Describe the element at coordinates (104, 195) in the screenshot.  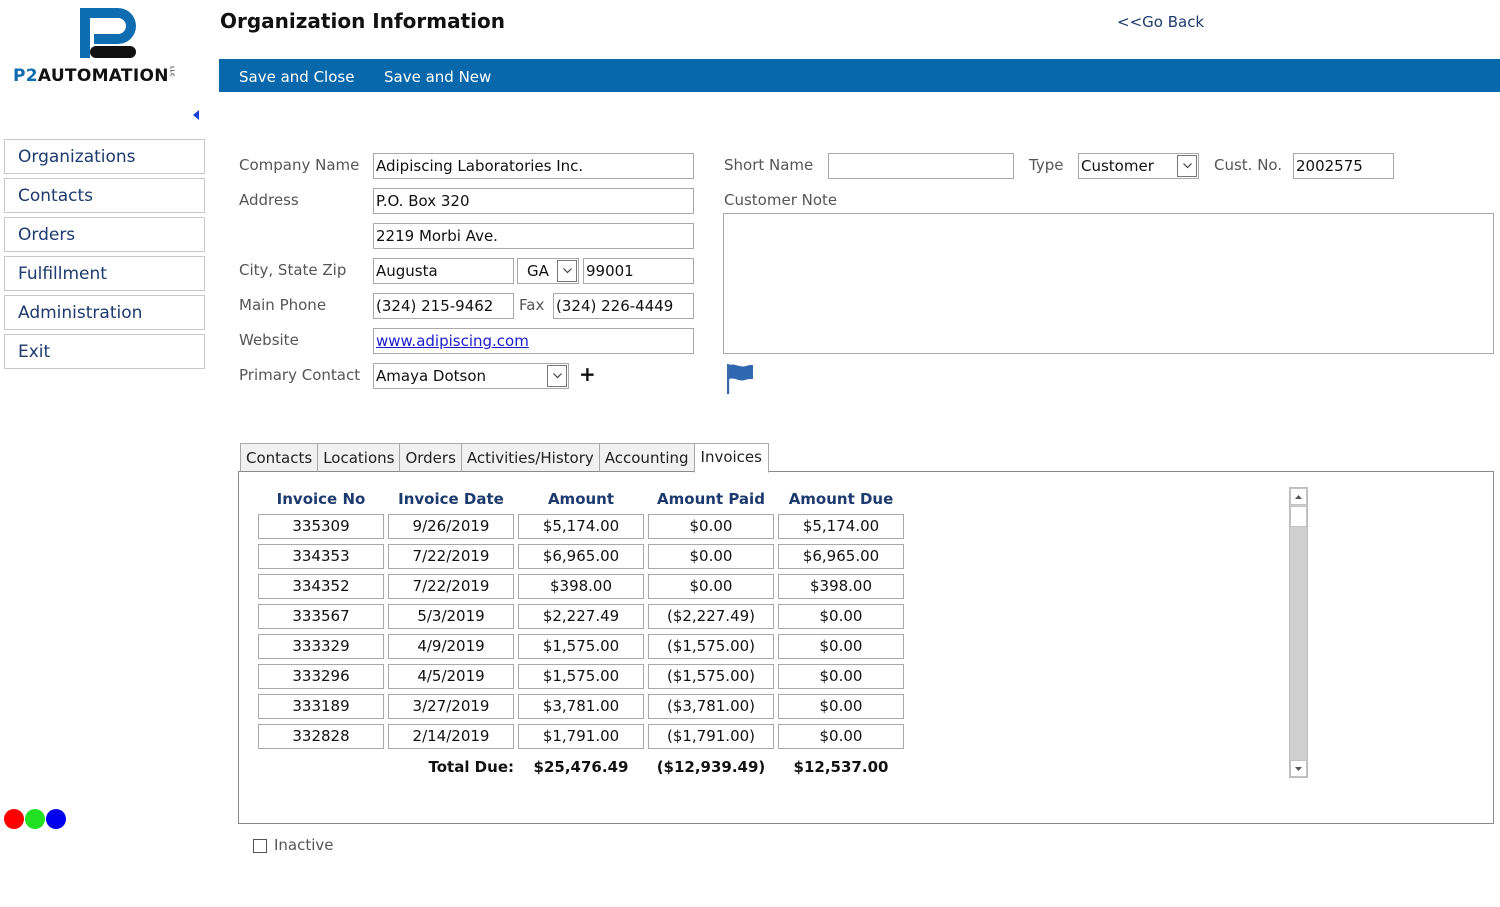
I see `sidebar-item-contacts: Contacts` at that location.